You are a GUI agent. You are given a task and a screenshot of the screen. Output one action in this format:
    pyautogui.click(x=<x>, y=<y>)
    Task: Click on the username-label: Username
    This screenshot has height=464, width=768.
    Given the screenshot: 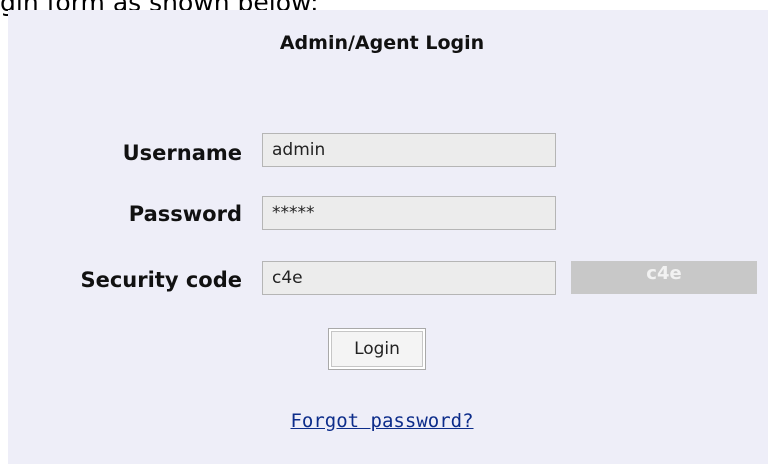 What is the action you would take?
    pyautogui.click(x=182, y=153)
    